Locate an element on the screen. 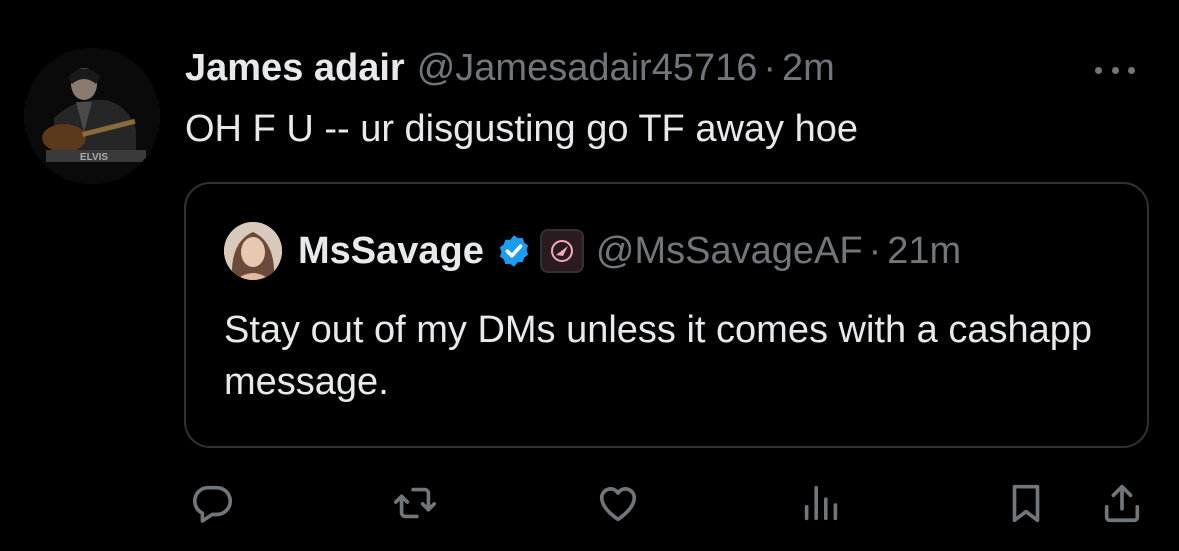  action-bar is located at coordinates (589, 503).